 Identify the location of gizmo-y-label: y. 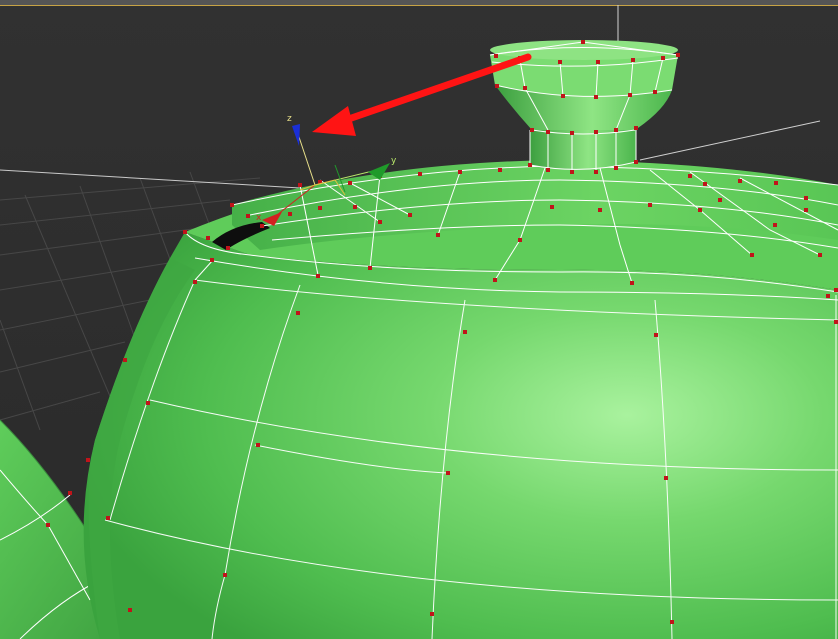
(394, 161).